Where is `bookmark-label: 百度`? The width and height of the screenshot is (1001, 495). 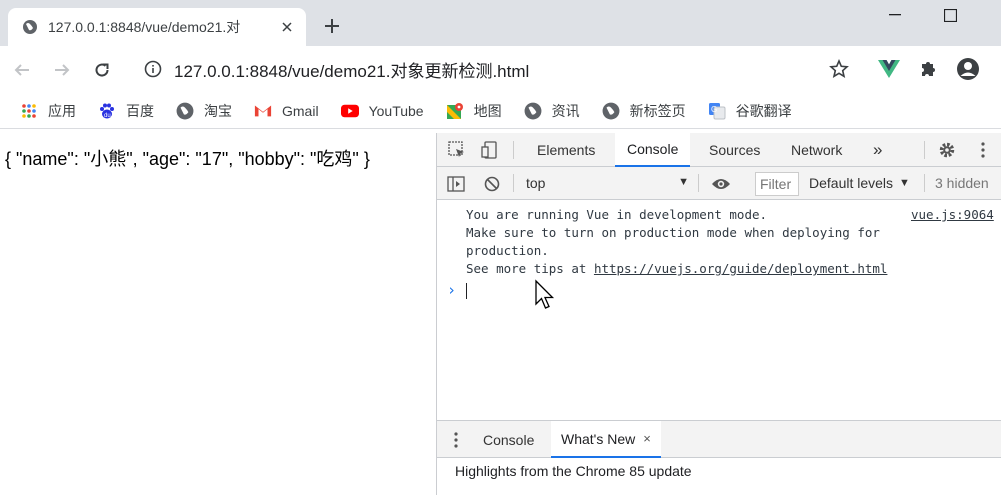 bookmark-label: 百度 is located at coordinates (140, 110).